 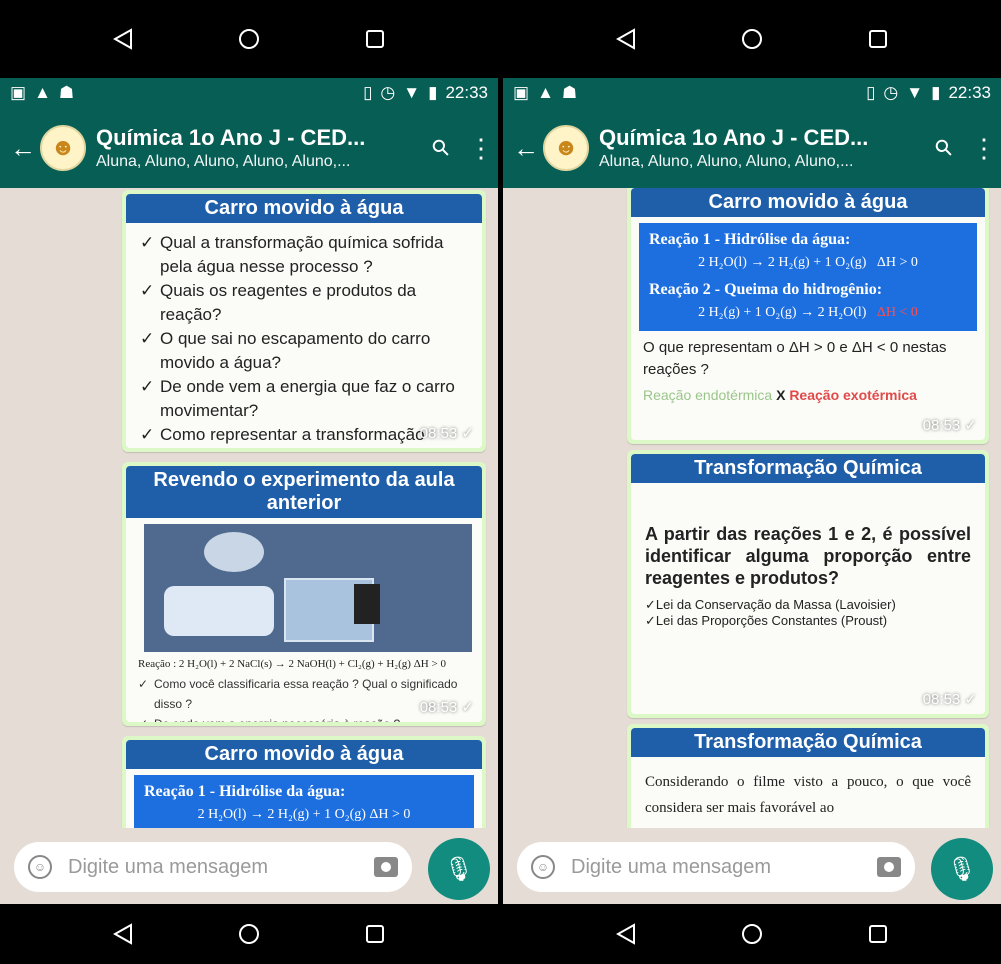 What do you see at coordinates (766, 620) in the screenshot?
I see `law-item: ✓Lei das Proporções Constantes (Proust)` at bounding box center [766, 620].